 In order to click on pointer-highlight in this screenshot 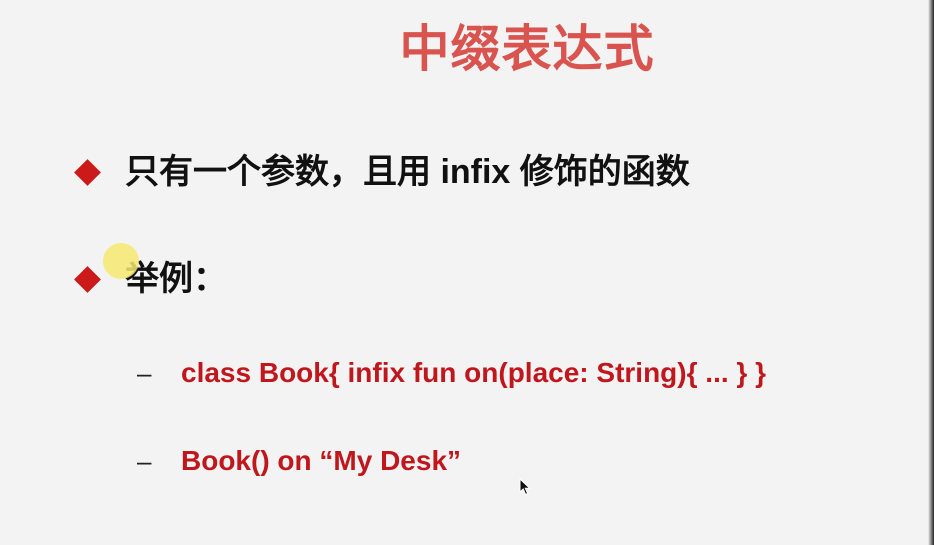, I will do `click(121, 261)`.